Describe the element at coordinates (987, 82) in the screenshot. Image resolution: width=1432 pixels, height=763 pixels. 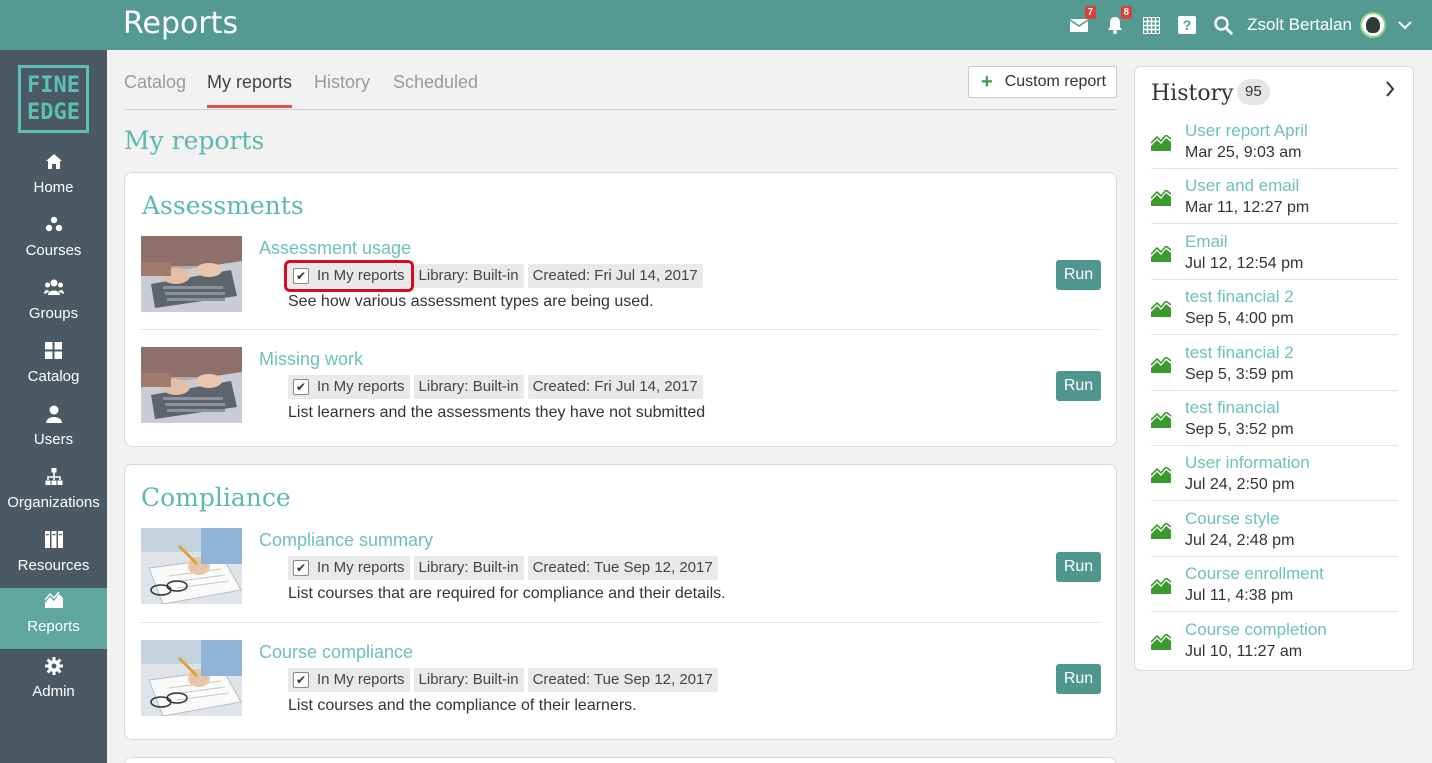
I see `plus-icon: +` at that location.